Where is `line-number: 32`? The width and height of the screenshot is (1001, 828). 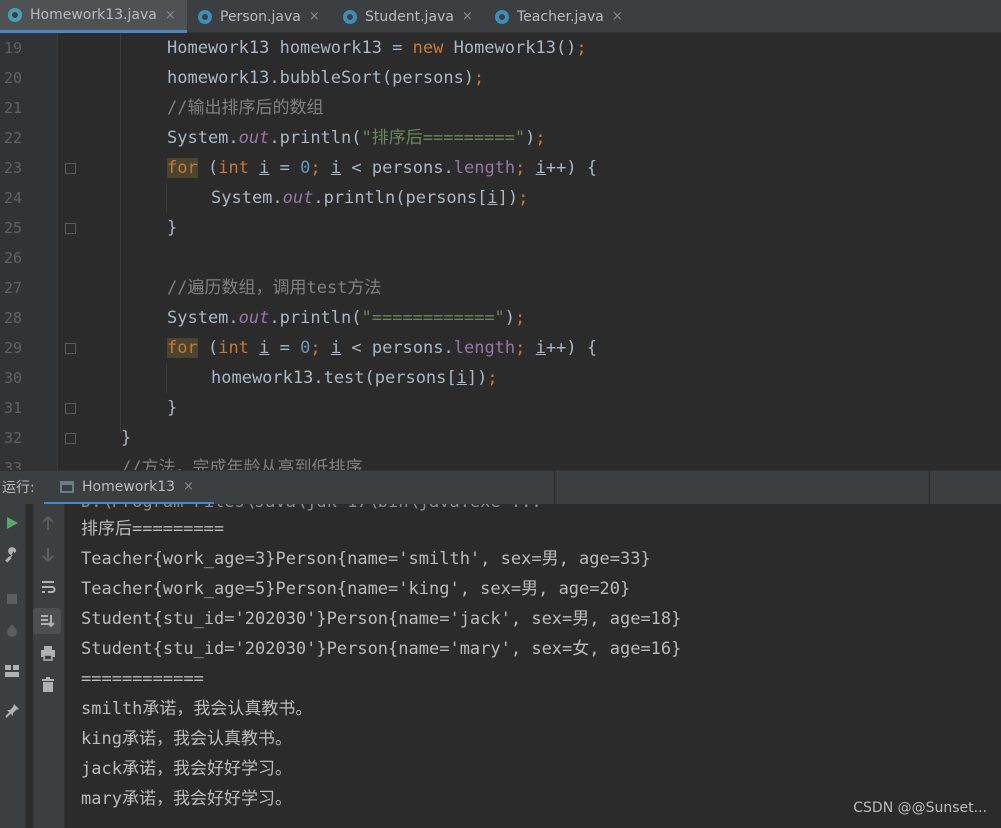
line-number: 32 is located at coordinates (12, 438).